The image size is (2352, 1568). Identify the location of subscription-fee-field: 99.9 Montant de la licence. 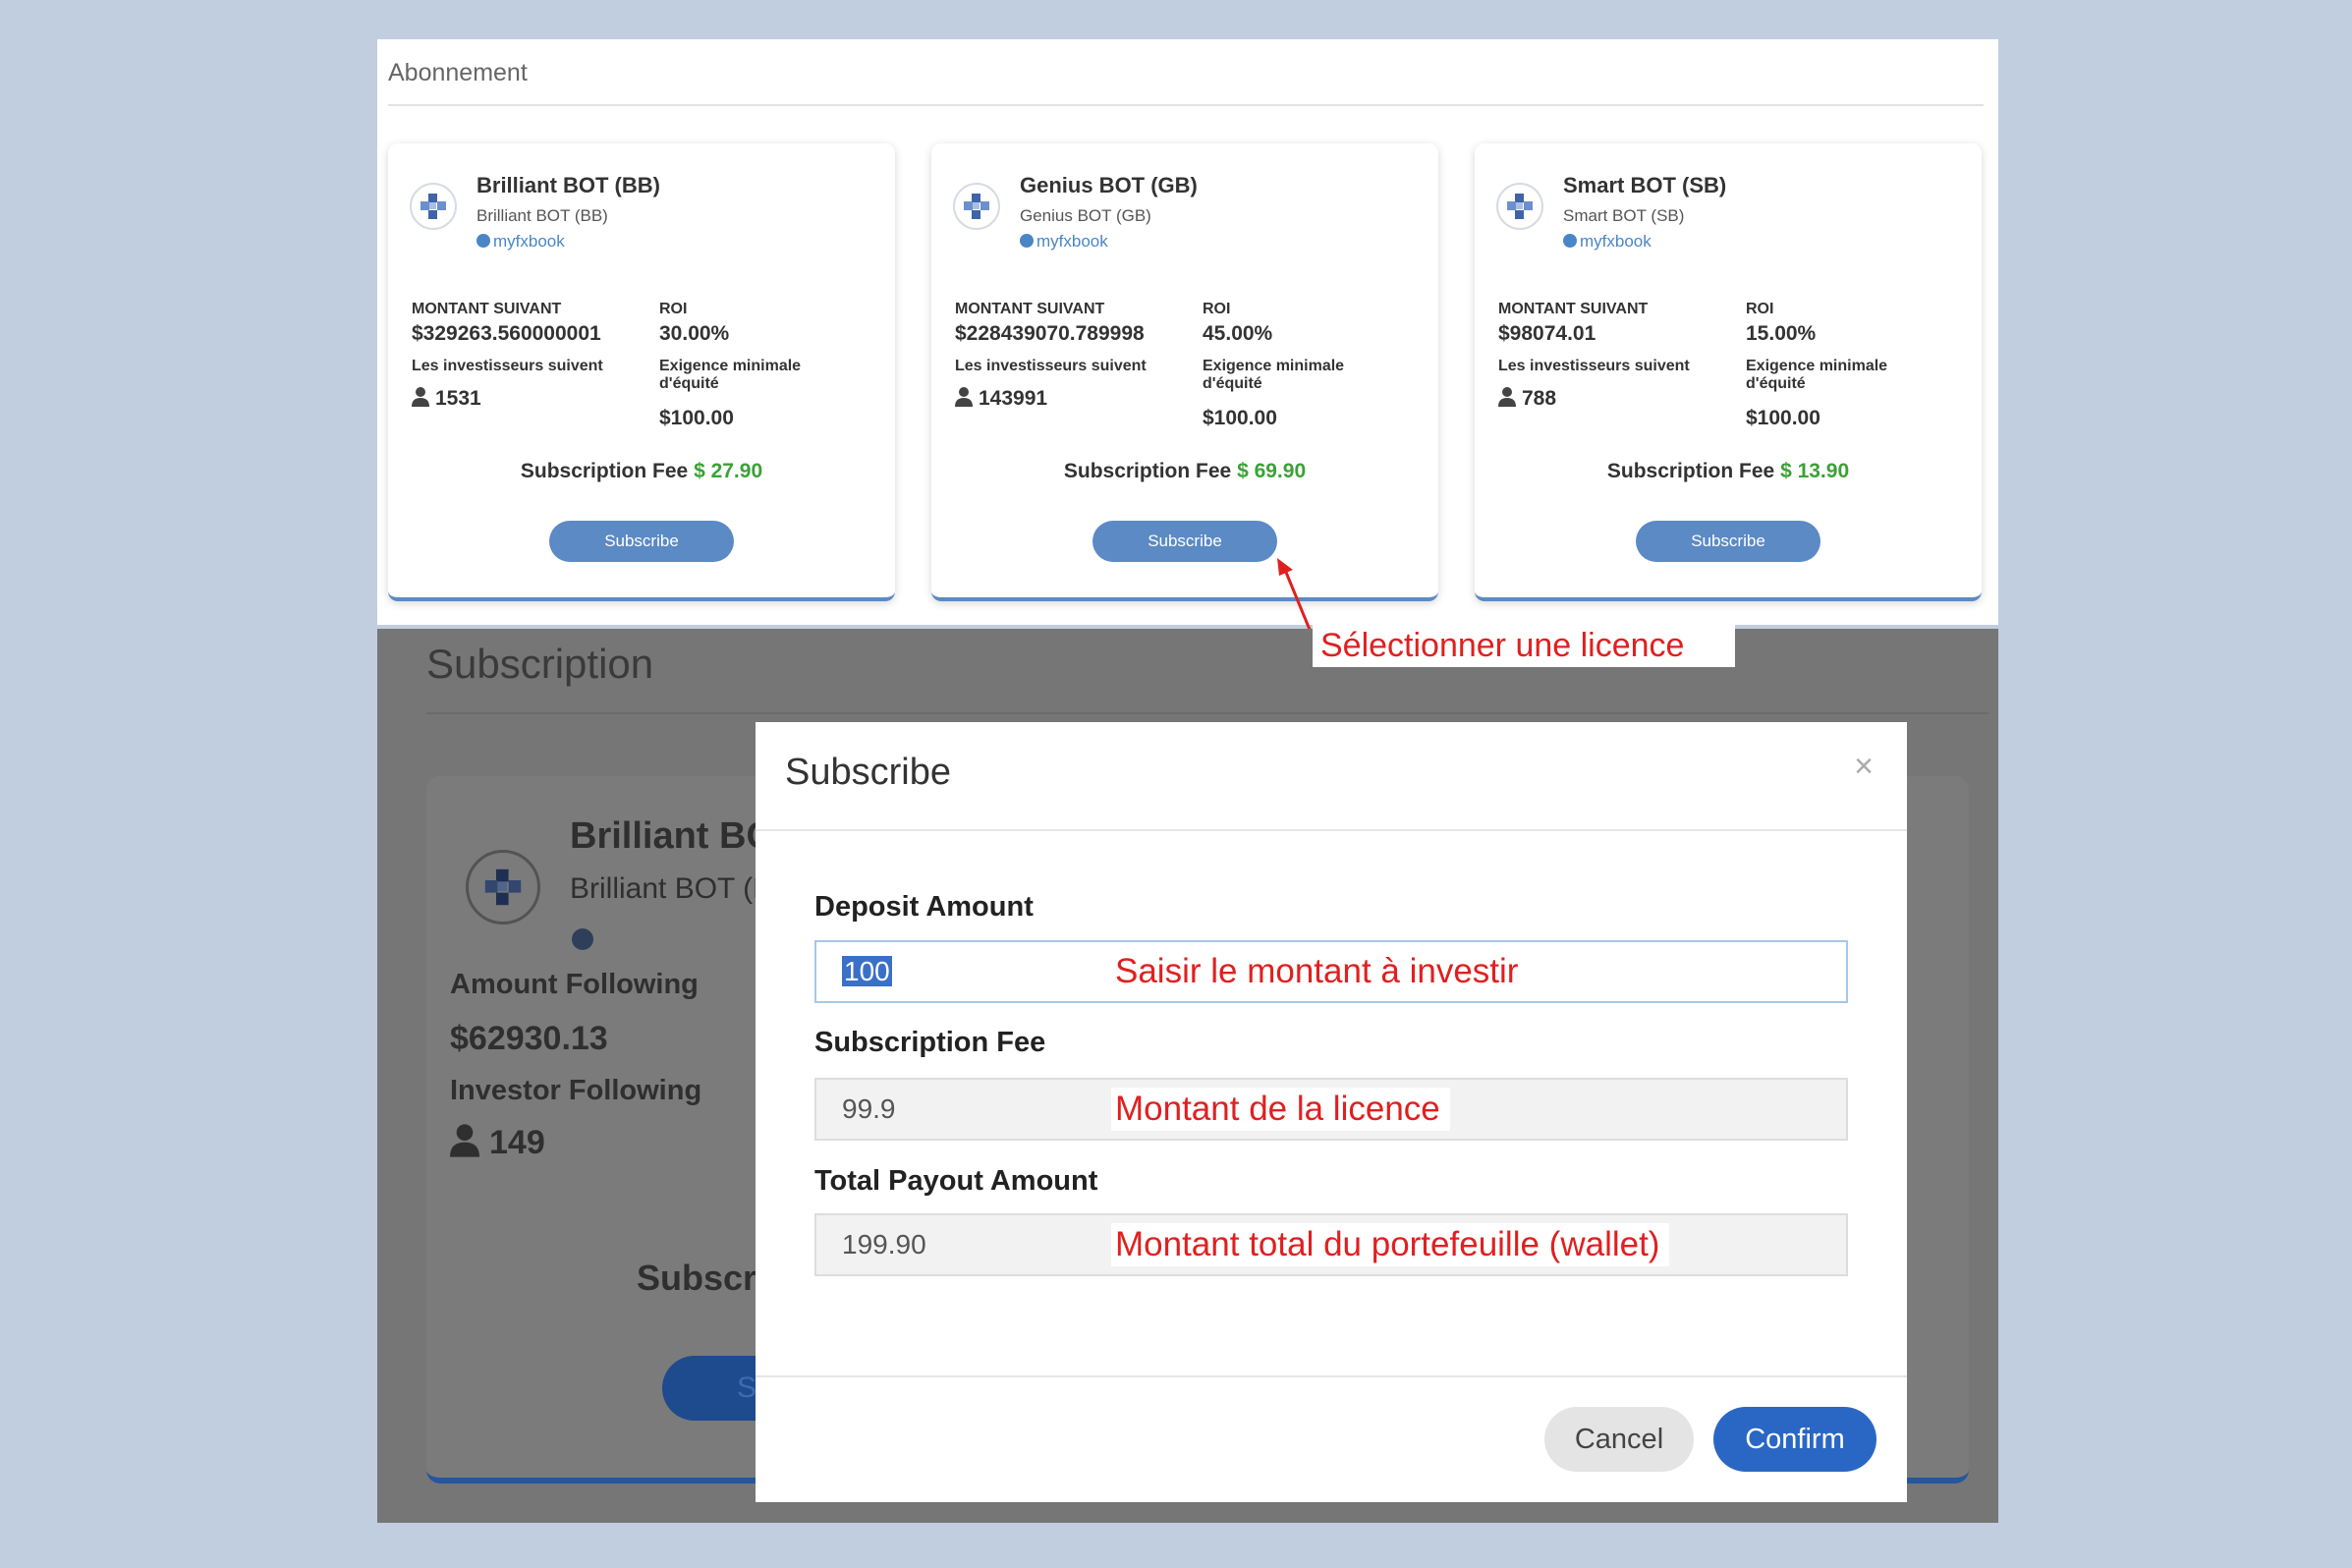
(1331, 1109).